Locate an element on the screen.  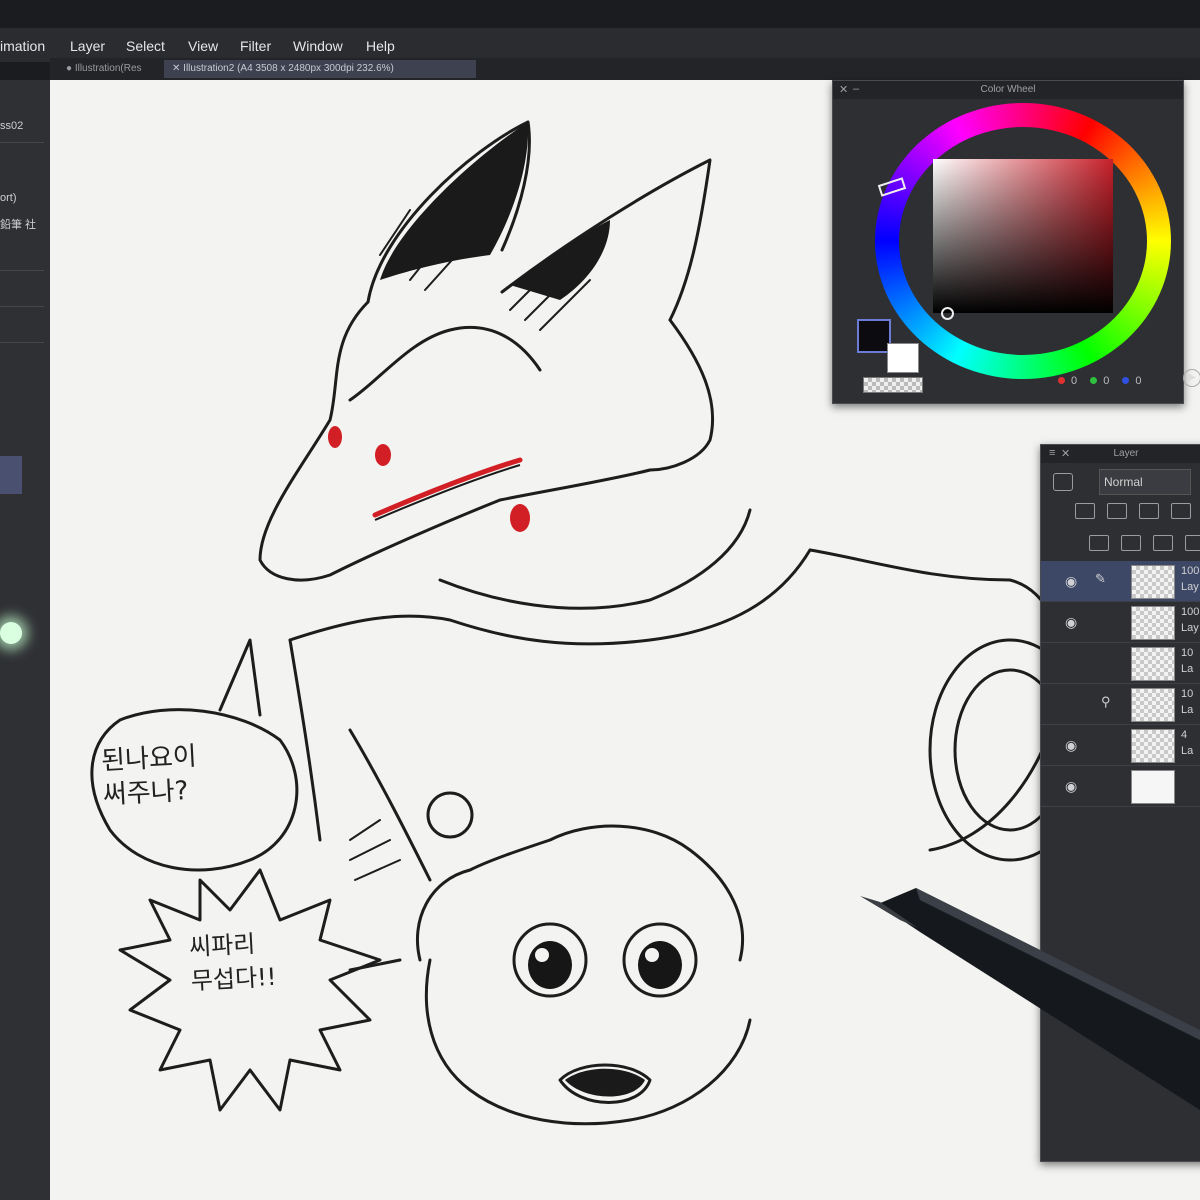
fox-right-ear-dark is located at coordinates (560, 260).